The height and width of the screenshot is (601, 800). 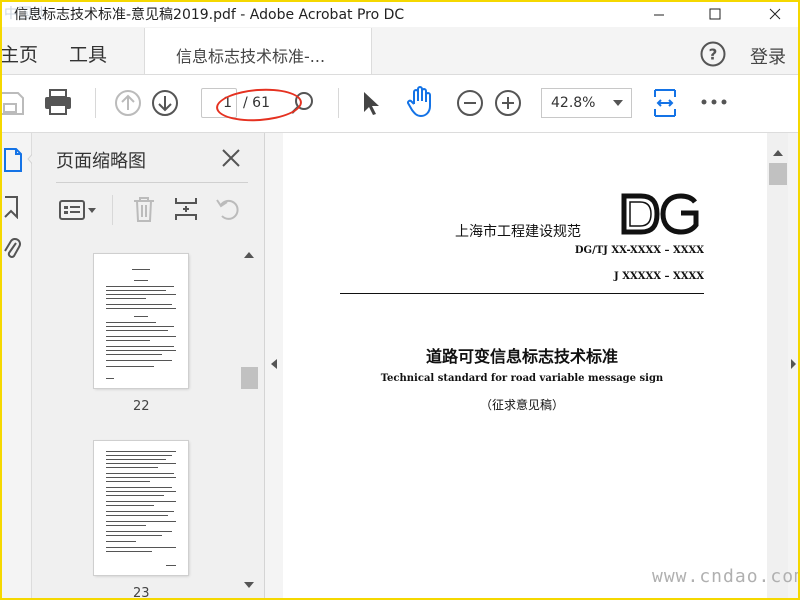 I want to click on thumbnail-options-button, so click(x=78, y=210).